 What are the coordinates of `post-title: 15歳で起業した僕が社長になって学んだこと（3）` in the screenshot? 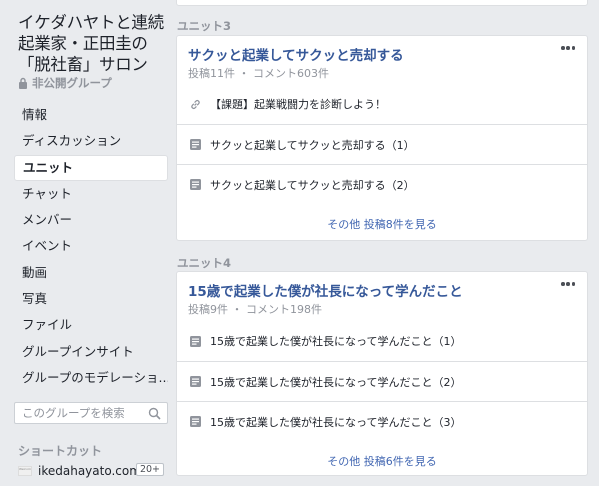 It's located at (336, 422).